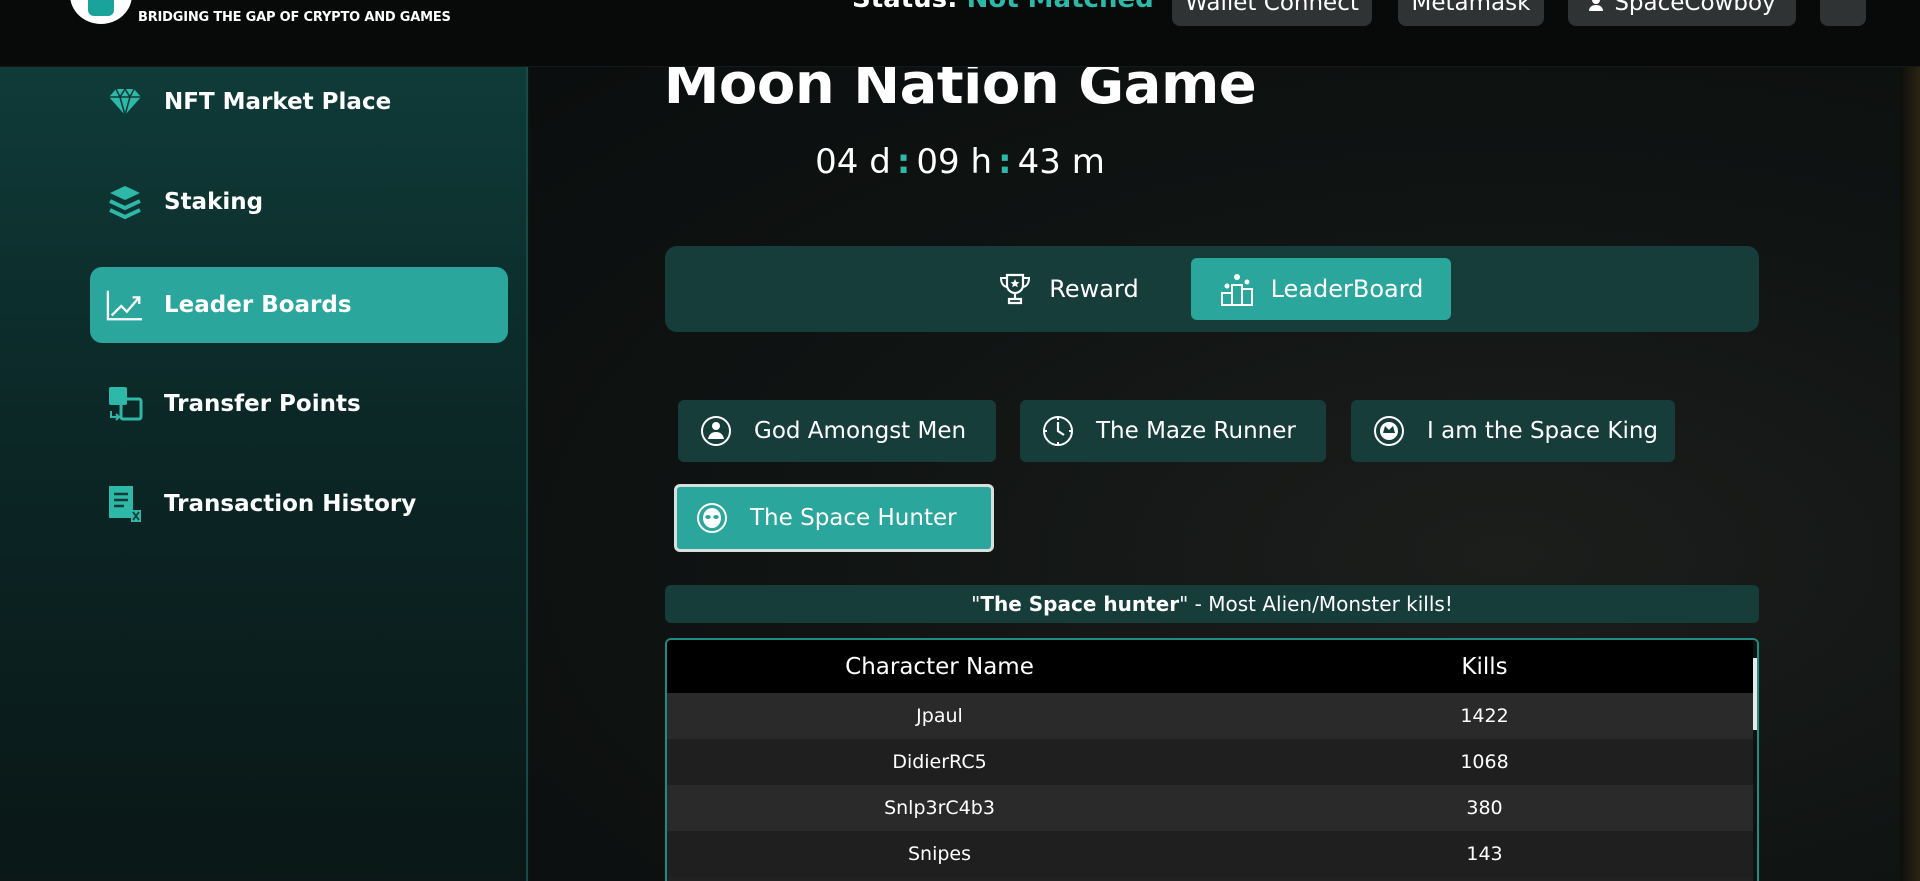 This screenshot has width=1920, height=881. Describe the element at coordinates (905, 7) in the screenshot. I see `status-label: Status:` at that location.